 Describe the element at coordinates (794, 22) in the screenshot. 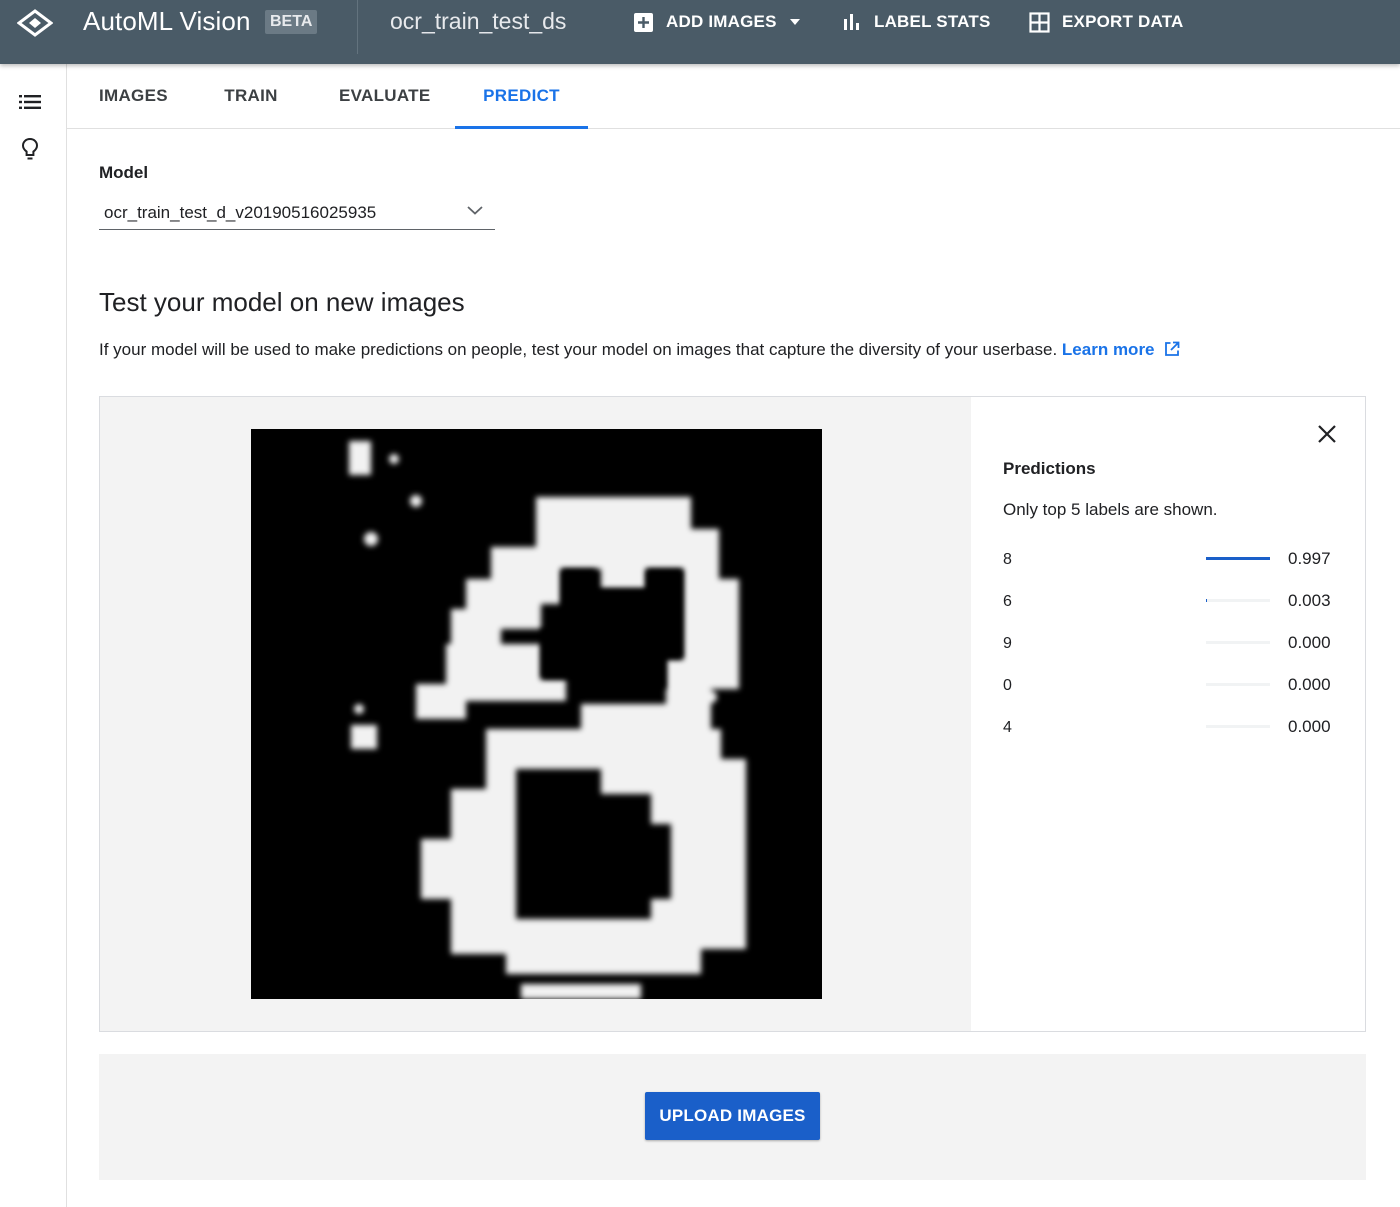

I see `dropdown-arrow-icon` at that location.